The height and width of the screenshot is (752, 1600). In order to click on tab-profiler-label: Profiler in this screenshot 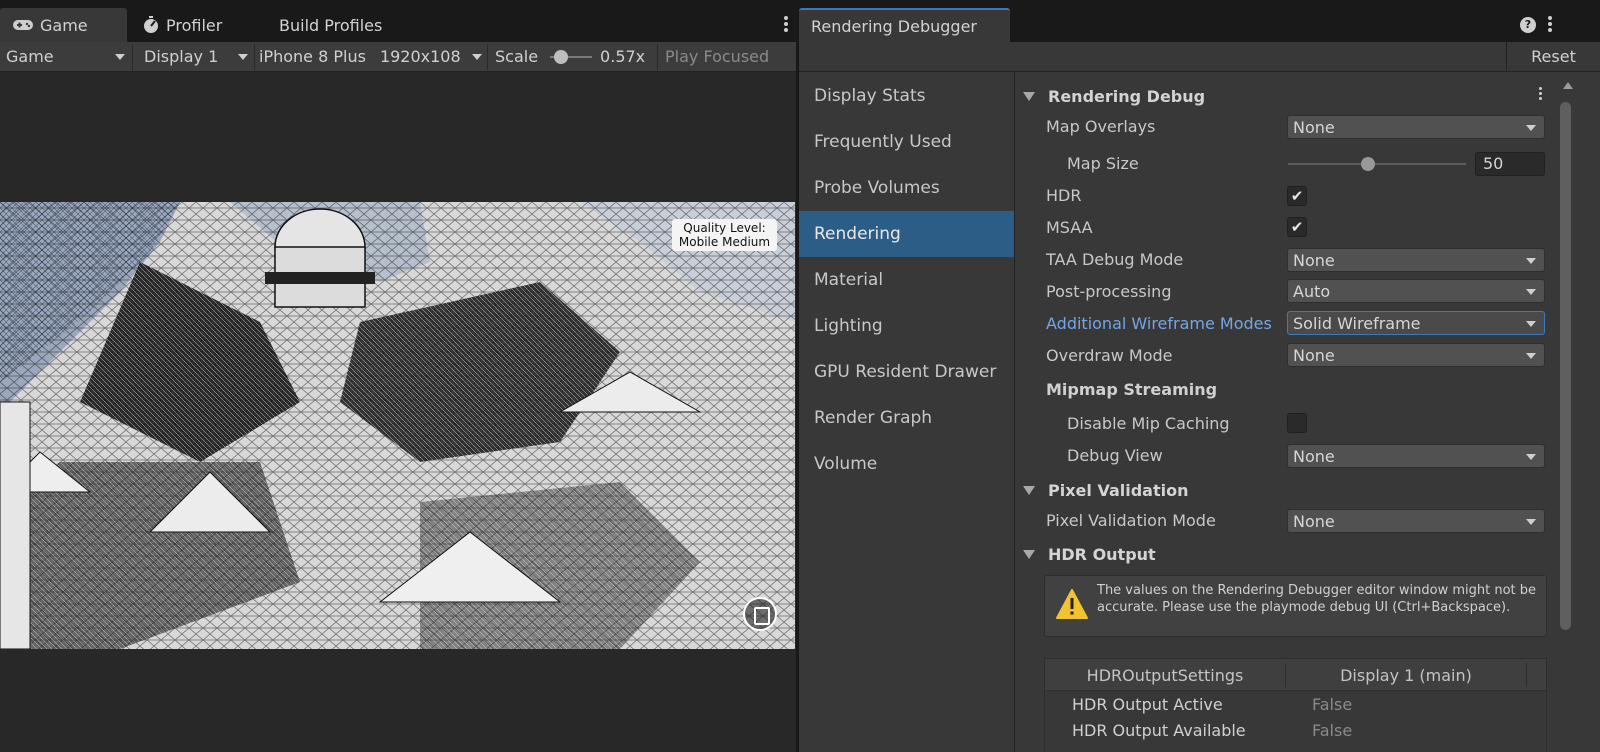, I will do `click(194, 25)`.